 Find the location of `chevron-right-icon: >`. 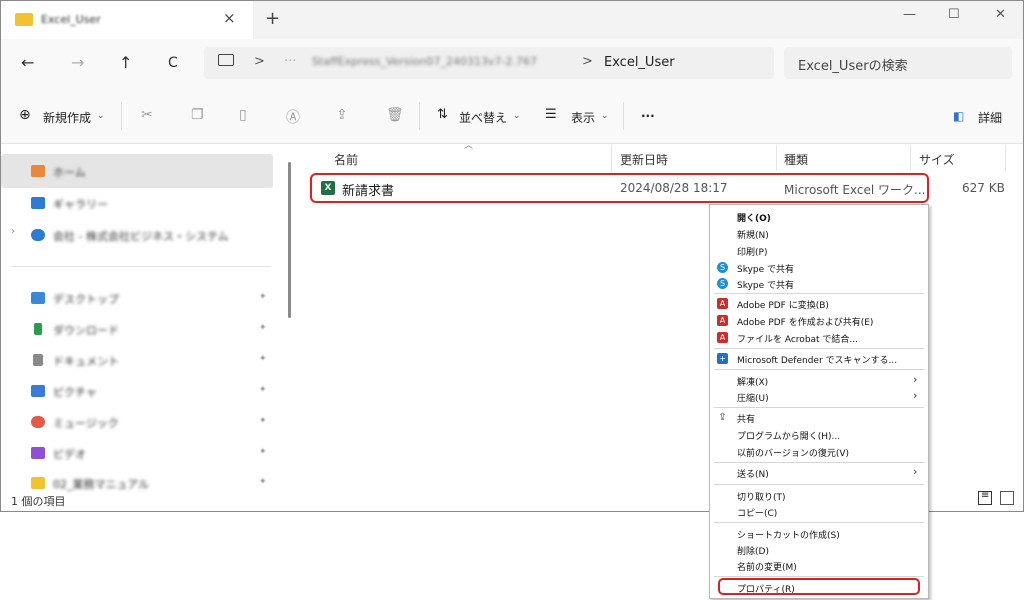

chevron-right-icon: > is located at coordinates (259, 61).